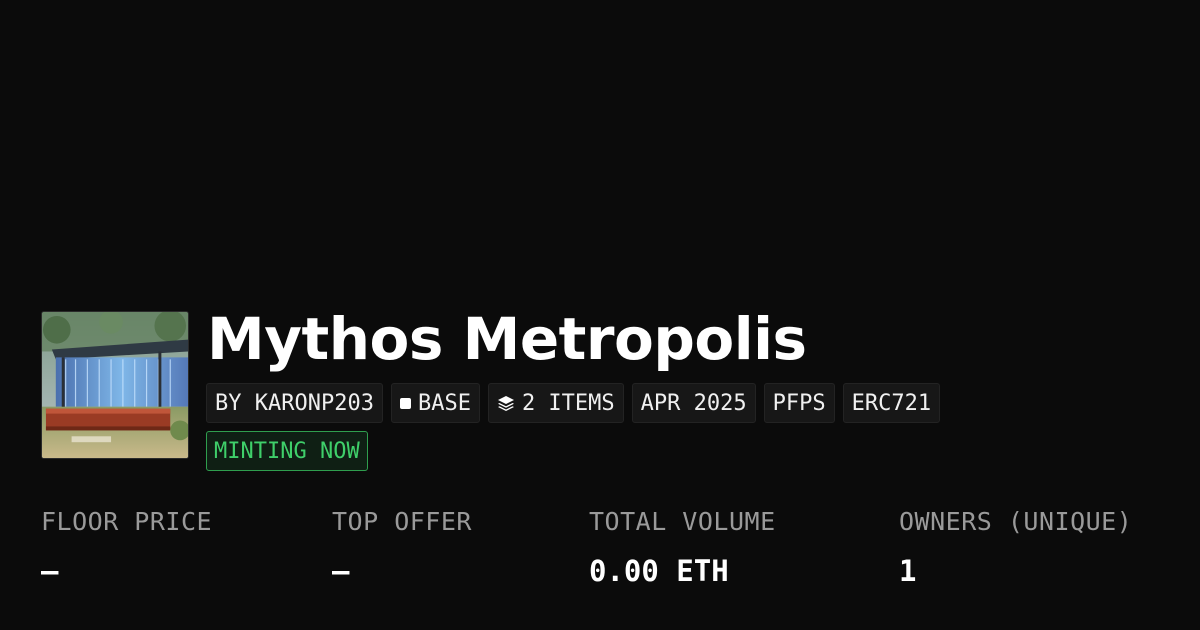  I want to click on chain-square-icon, so click(405, 403).